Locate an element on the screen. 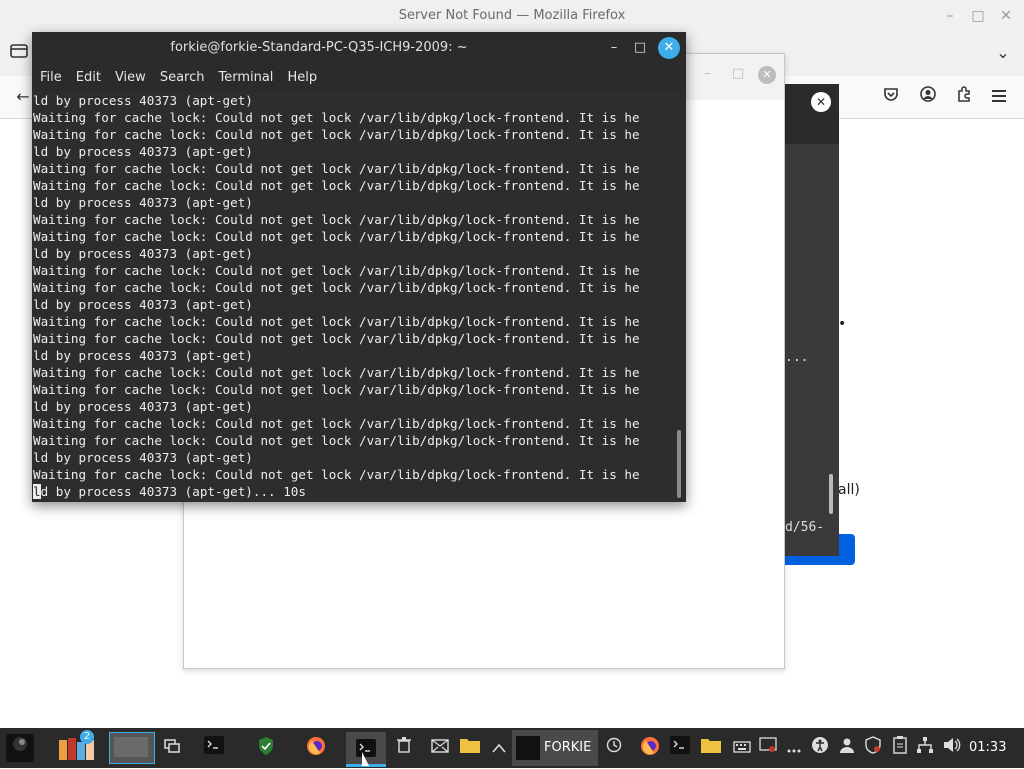 Image resolution: width=1024 pixels, height=769 pixels. trash-icon is located at coordinates (404, 748).